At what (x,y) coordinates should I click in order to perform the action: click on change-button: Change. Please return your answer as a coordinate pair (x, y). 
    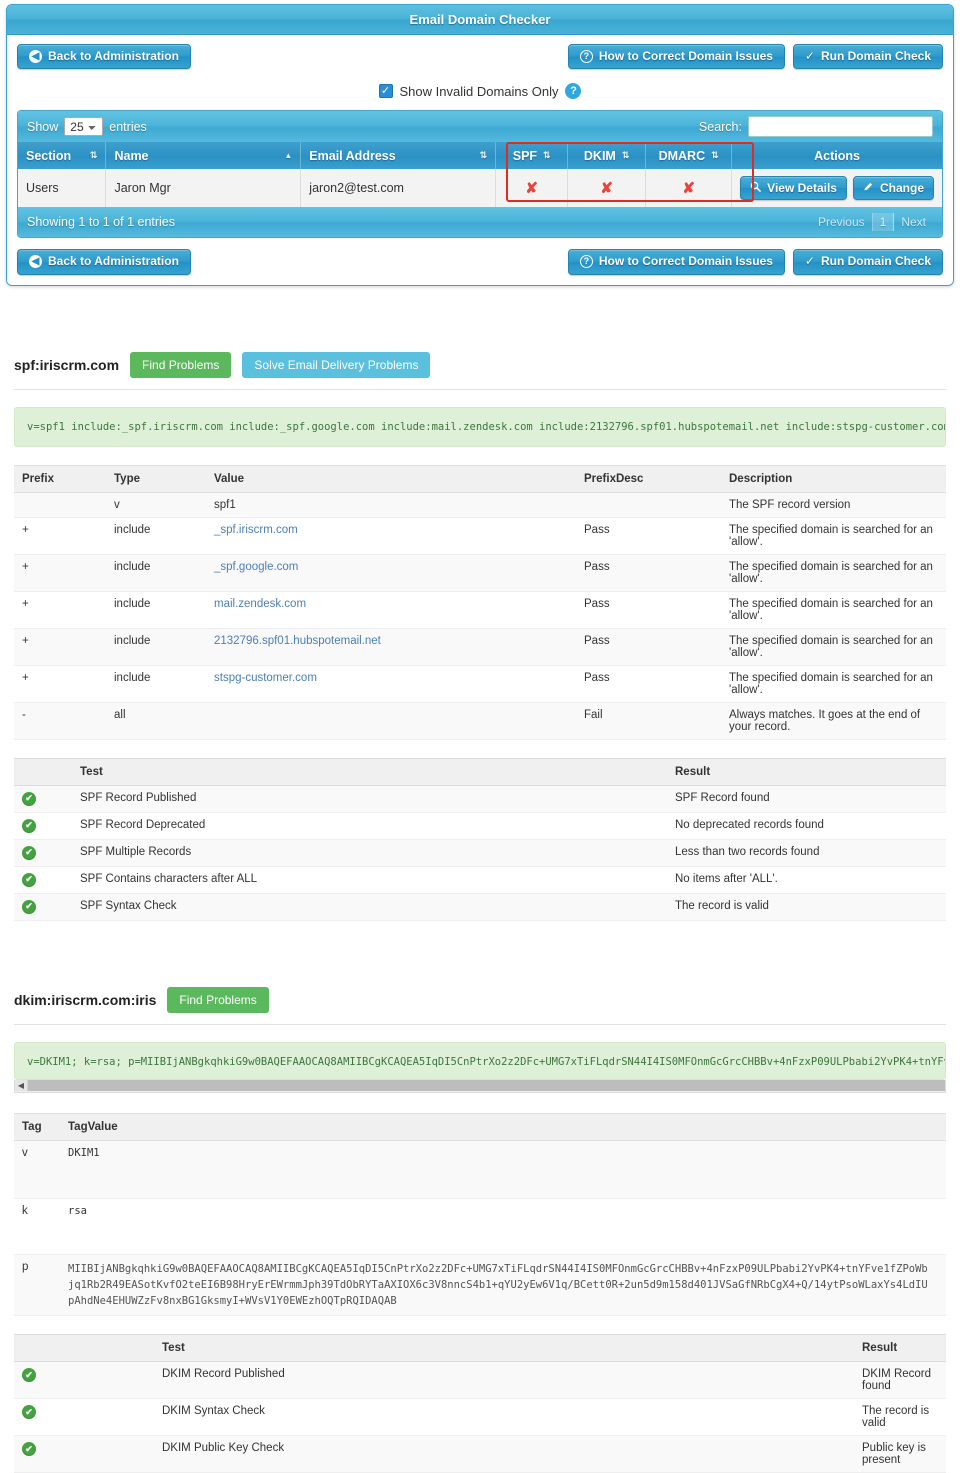
    Looking at the image, I should click on (893, 188).